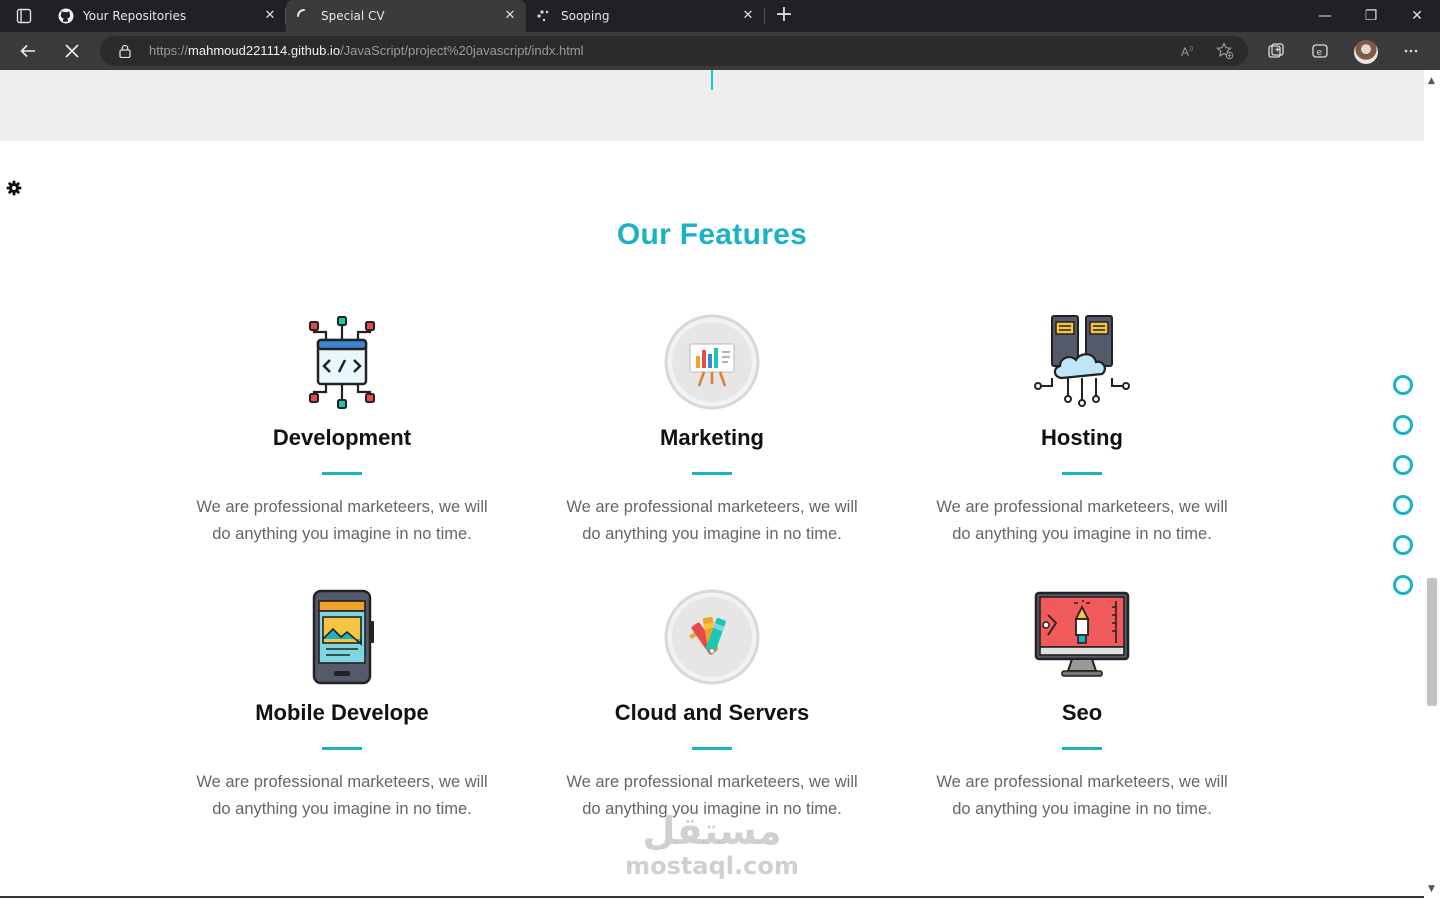  What do you see at coordinates (585, 16) in the screenshot?
I see `tab-label: Sooping` at bounding box center [585, 16].